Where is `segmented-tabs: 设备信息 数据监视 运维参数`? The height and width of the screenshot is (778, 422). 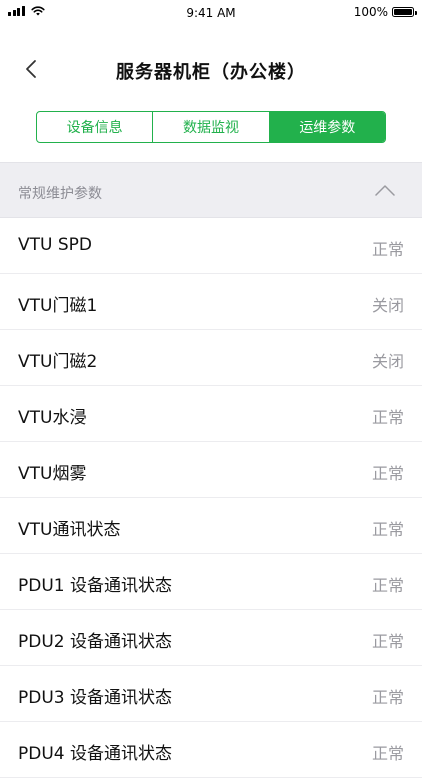
segmented-tabs: 设备信息 数据监视 运维参数 is located at coordinates (211, 127).